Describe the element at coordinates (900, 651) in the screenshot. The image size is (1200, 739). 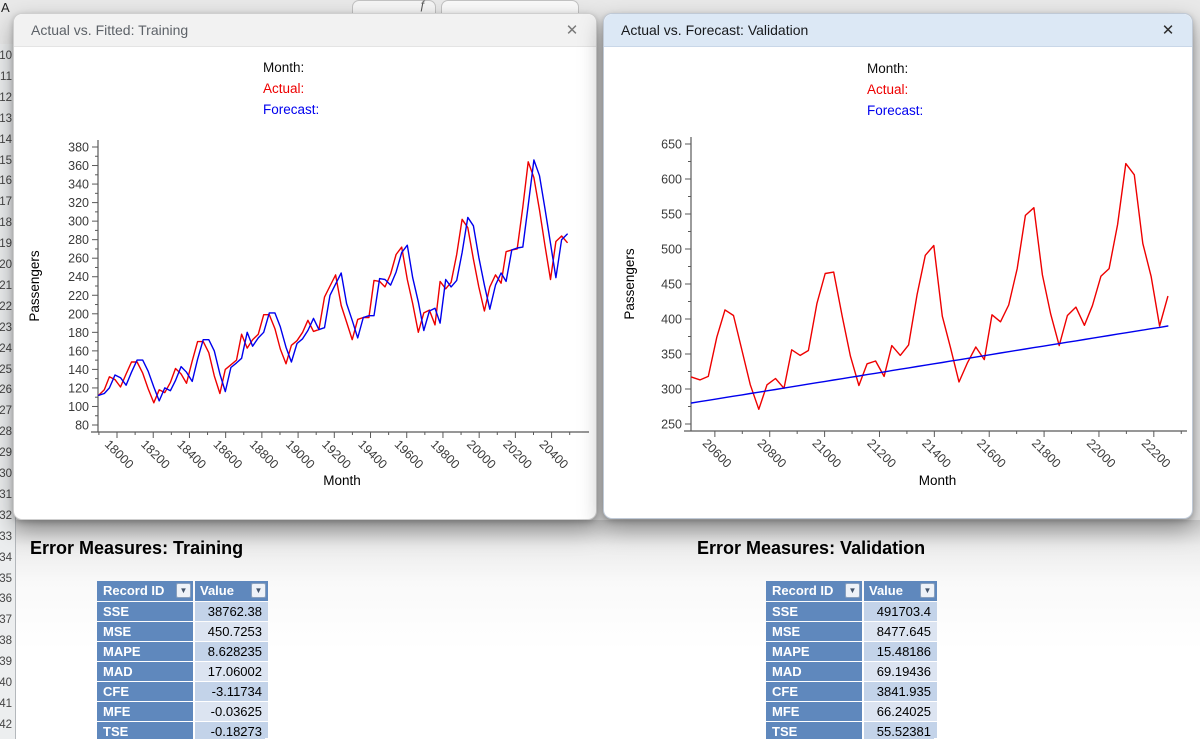
I see `value-cell: 15.48186` at that location.